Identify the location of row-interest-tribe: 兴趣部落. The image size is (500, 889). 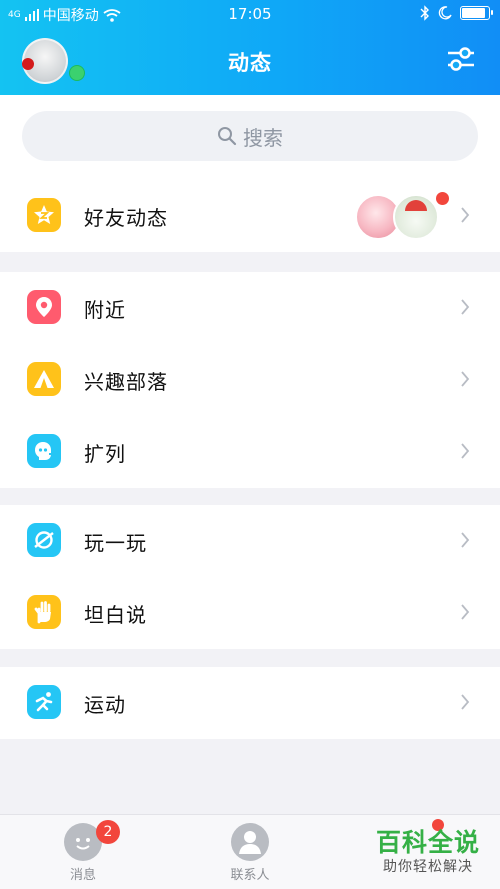
(250, 380).